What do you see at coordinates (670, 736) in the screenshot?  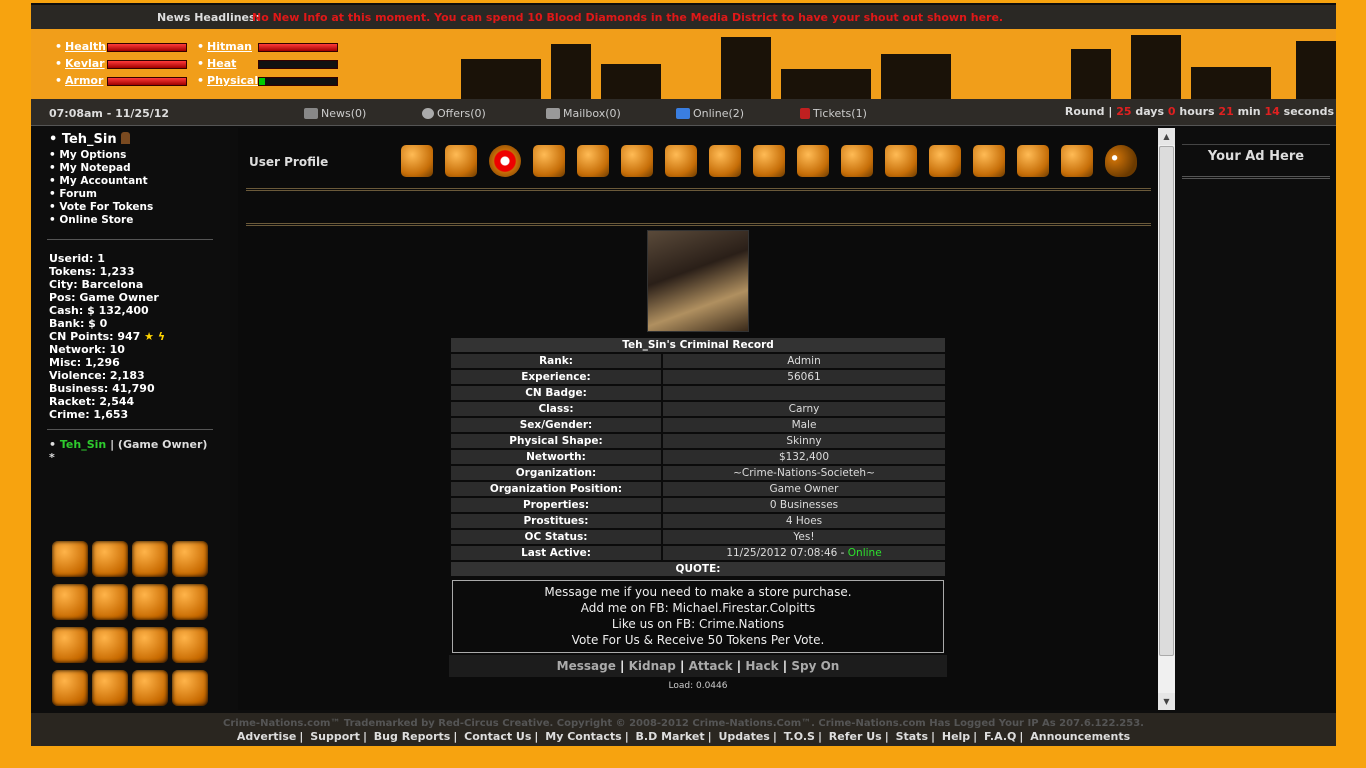 I see `footer-link-bd-market: B.D Market` at bounding box center [670, 736].